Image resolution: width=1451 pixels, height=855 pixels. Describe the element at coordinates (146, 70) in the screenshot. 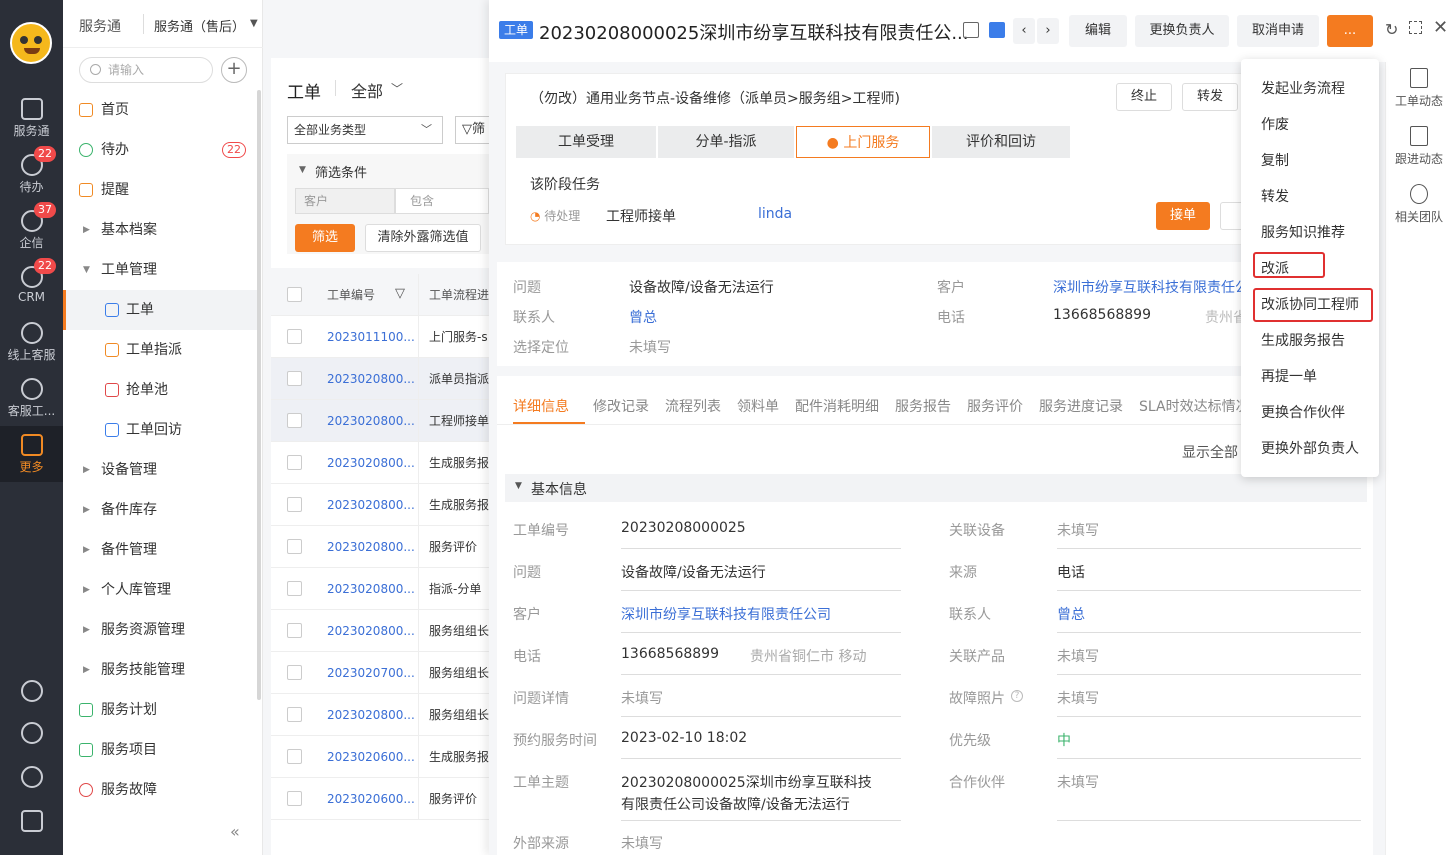

I see `nav-search-input: 请输入` at that location.